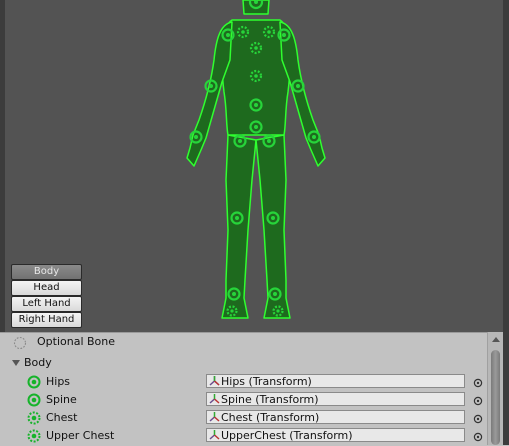  Describe the element at coordinates (495, 397) in the screenshot. I see `scrollbar-thumb` at that location.